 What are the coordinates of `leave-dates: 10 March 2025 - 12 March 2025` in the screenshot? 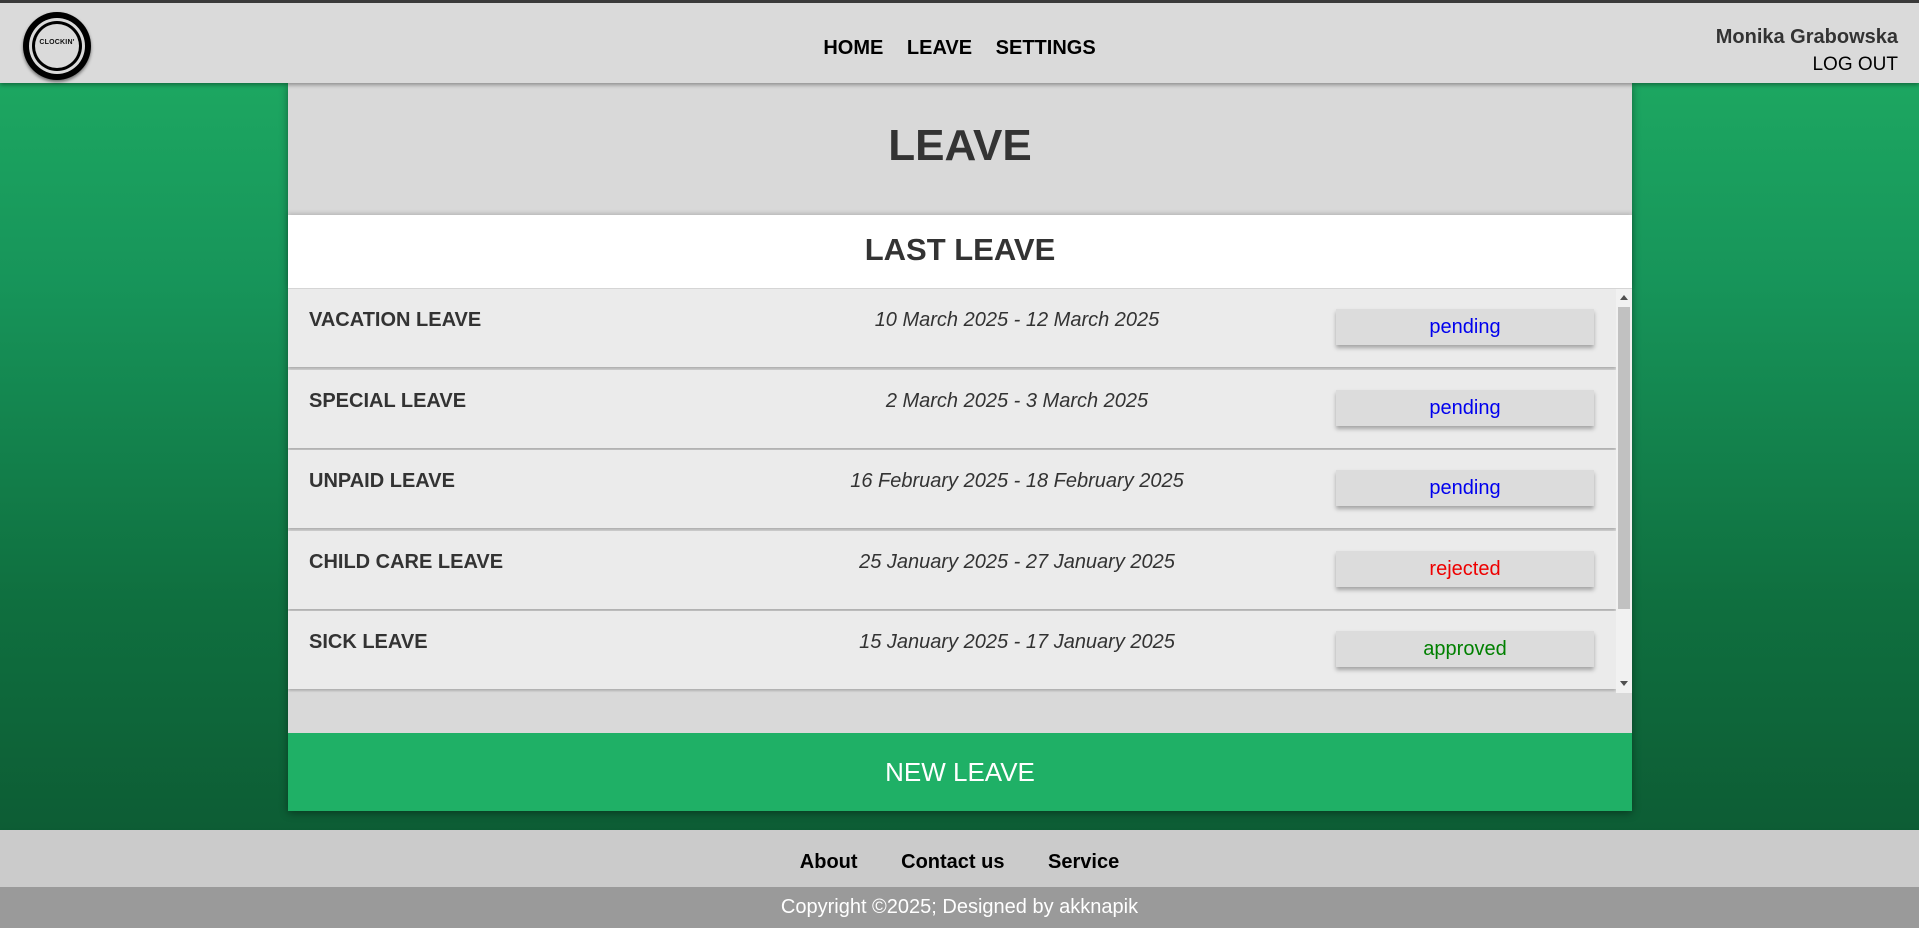 It's located at (1017, 320).